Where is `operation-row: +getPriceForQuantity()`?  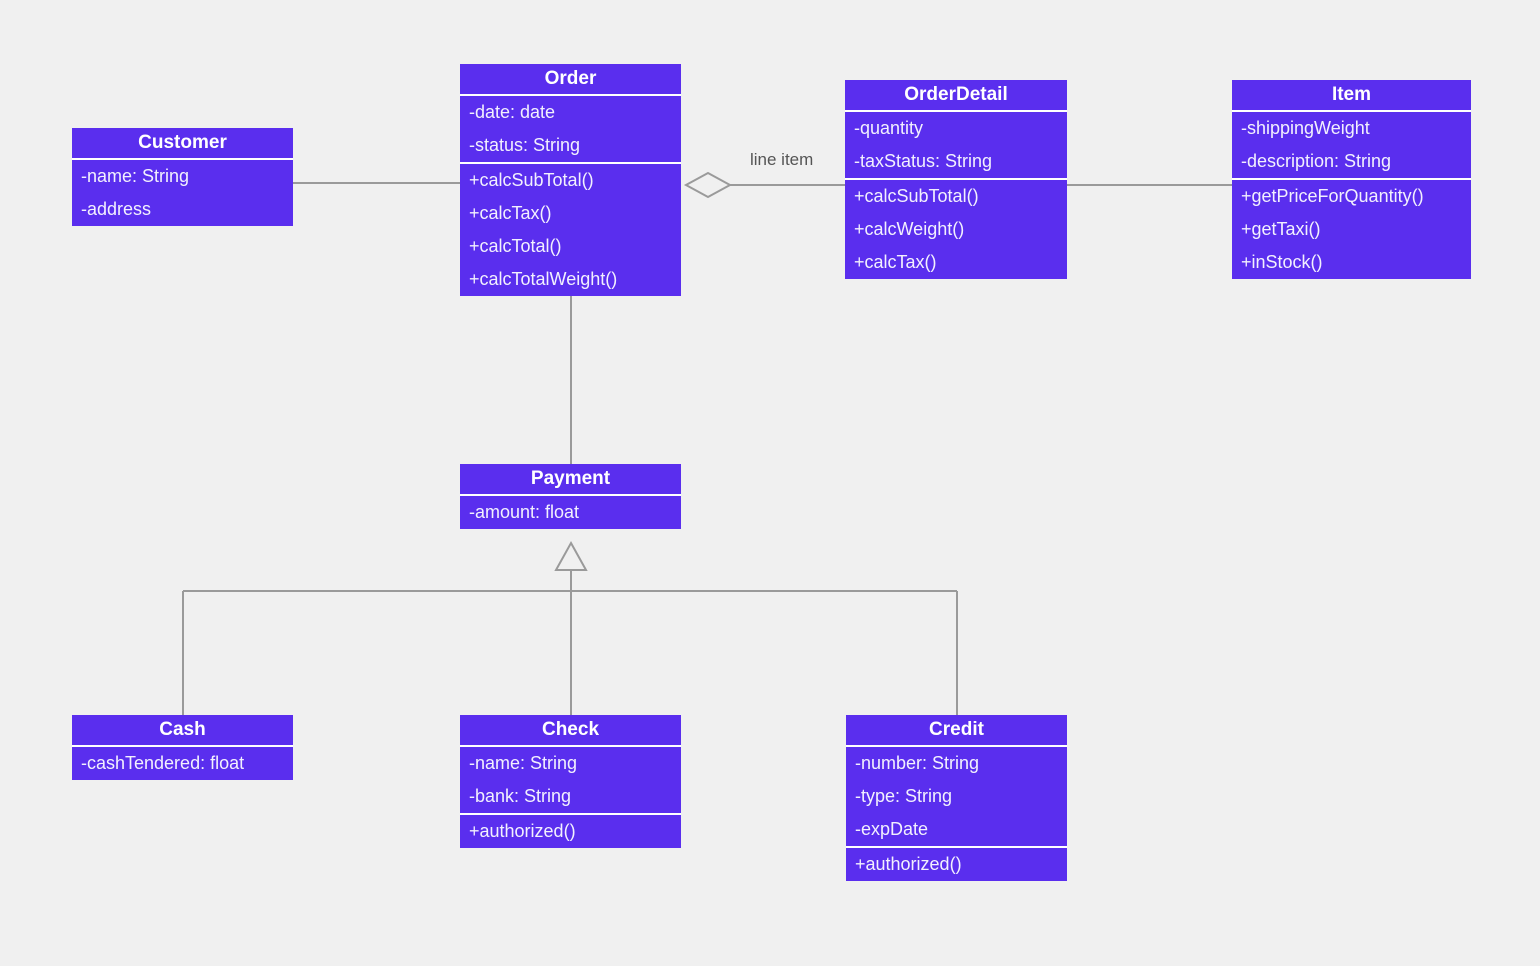 operation-row: +getPriceForQuantity() is located at coordinates (1332, 196).